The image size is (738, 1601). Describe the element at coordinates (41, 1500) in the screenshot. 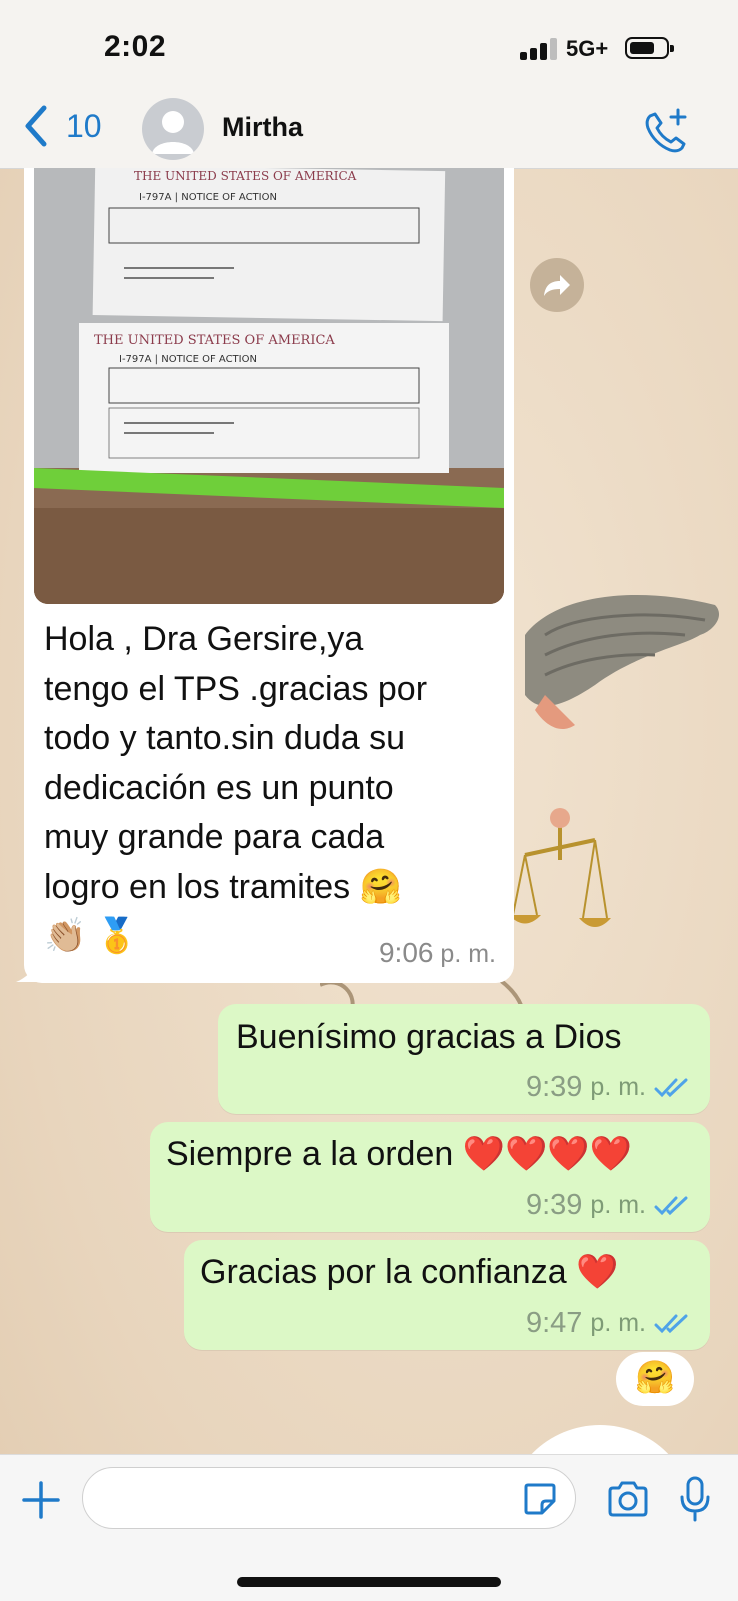

I see `plus-icon` at that location.